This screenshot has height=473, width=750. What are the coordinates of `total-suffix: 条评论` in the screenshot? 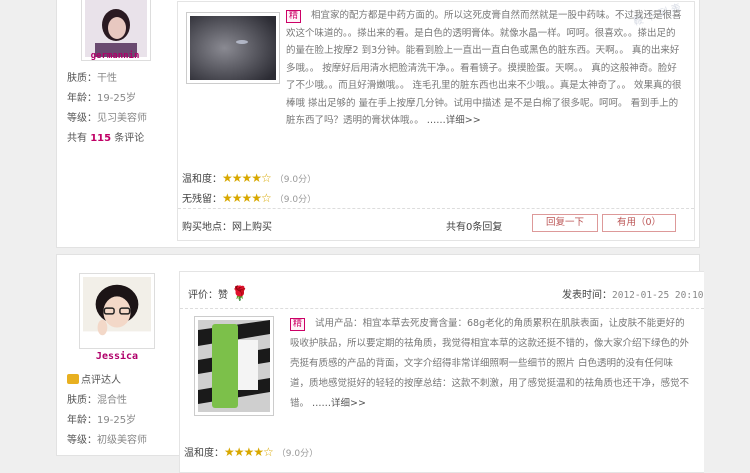 It's located at (129, 138).